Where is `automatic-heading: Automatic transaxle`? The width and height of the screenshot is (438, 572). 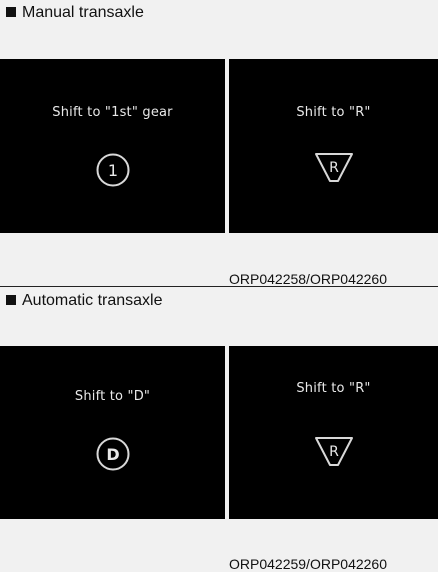
automatic-heading: Automatic transaxle is located at coordinates (84, 301).